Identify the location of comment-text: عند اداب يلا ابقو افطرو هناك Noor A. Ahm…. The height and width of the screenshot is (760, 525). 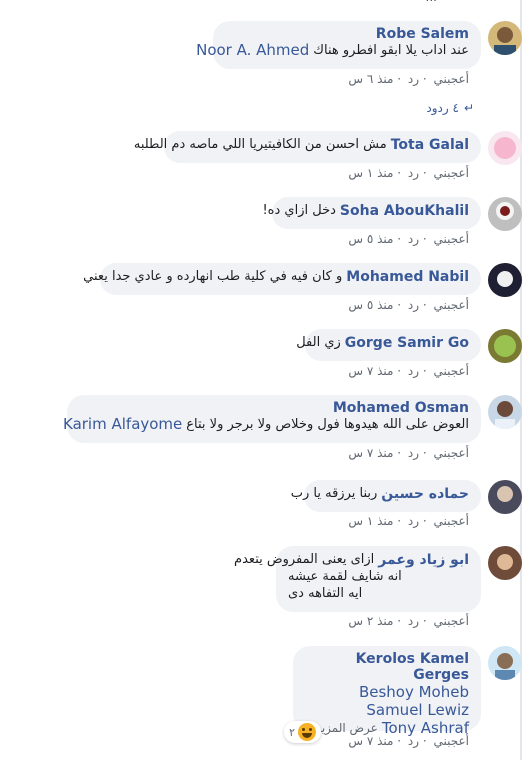
(332, 50).